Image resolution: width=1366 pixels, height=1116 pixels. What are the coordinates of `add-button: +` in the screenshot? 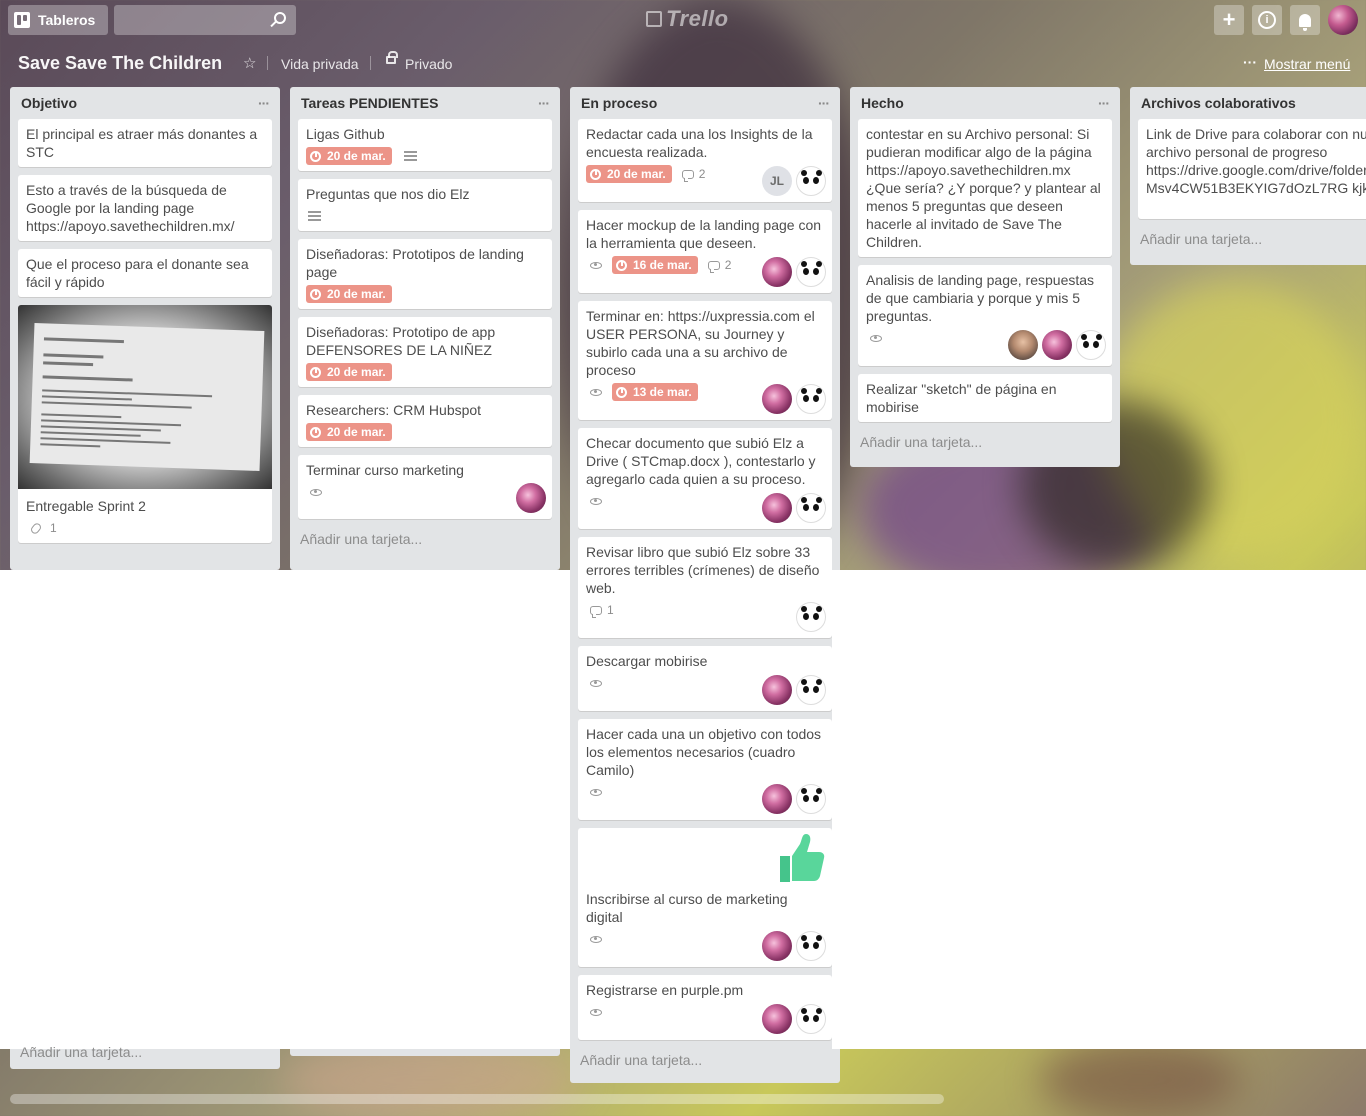 It's located at (1229, 20).